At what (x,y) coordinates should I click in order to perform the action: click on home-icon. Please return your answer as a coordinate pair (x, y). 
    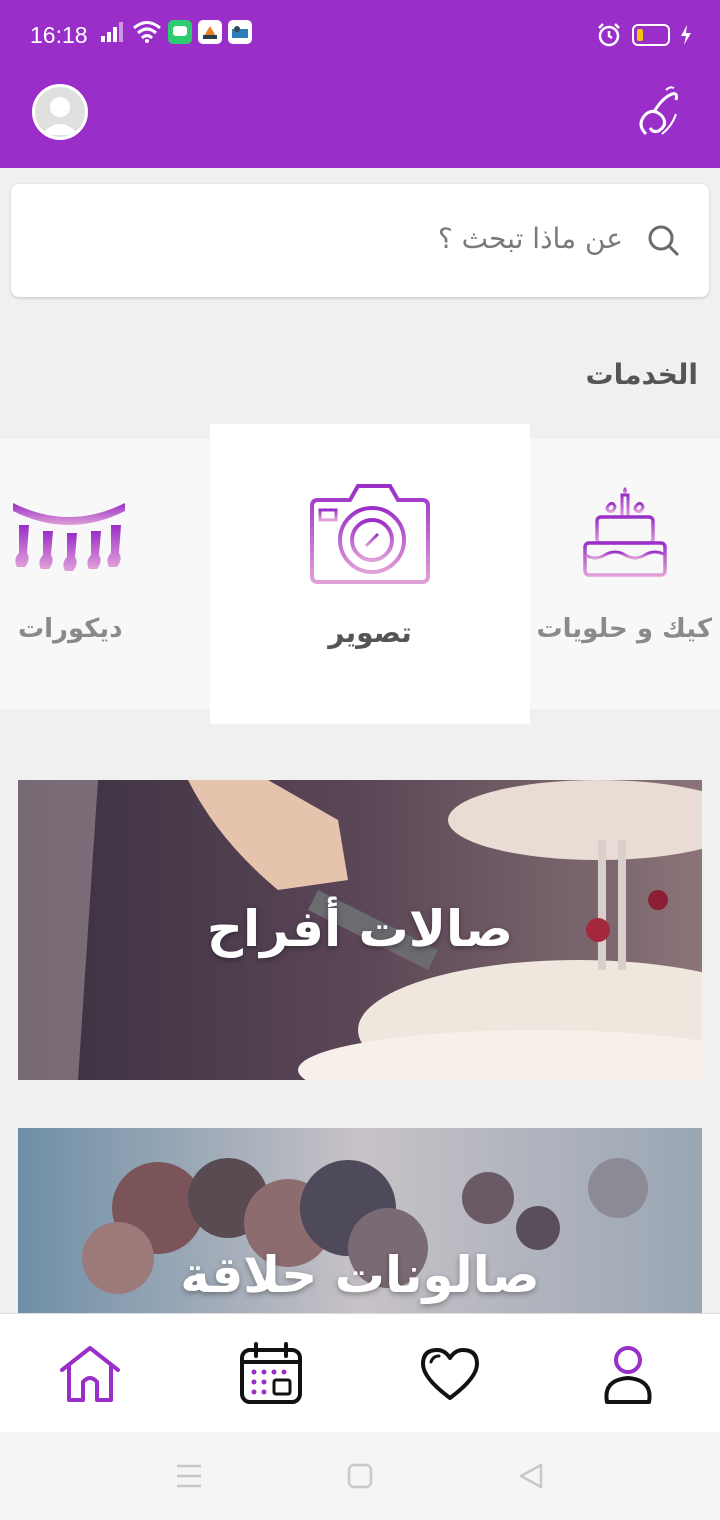
    Looking at the image, I should click on (90, 1374).